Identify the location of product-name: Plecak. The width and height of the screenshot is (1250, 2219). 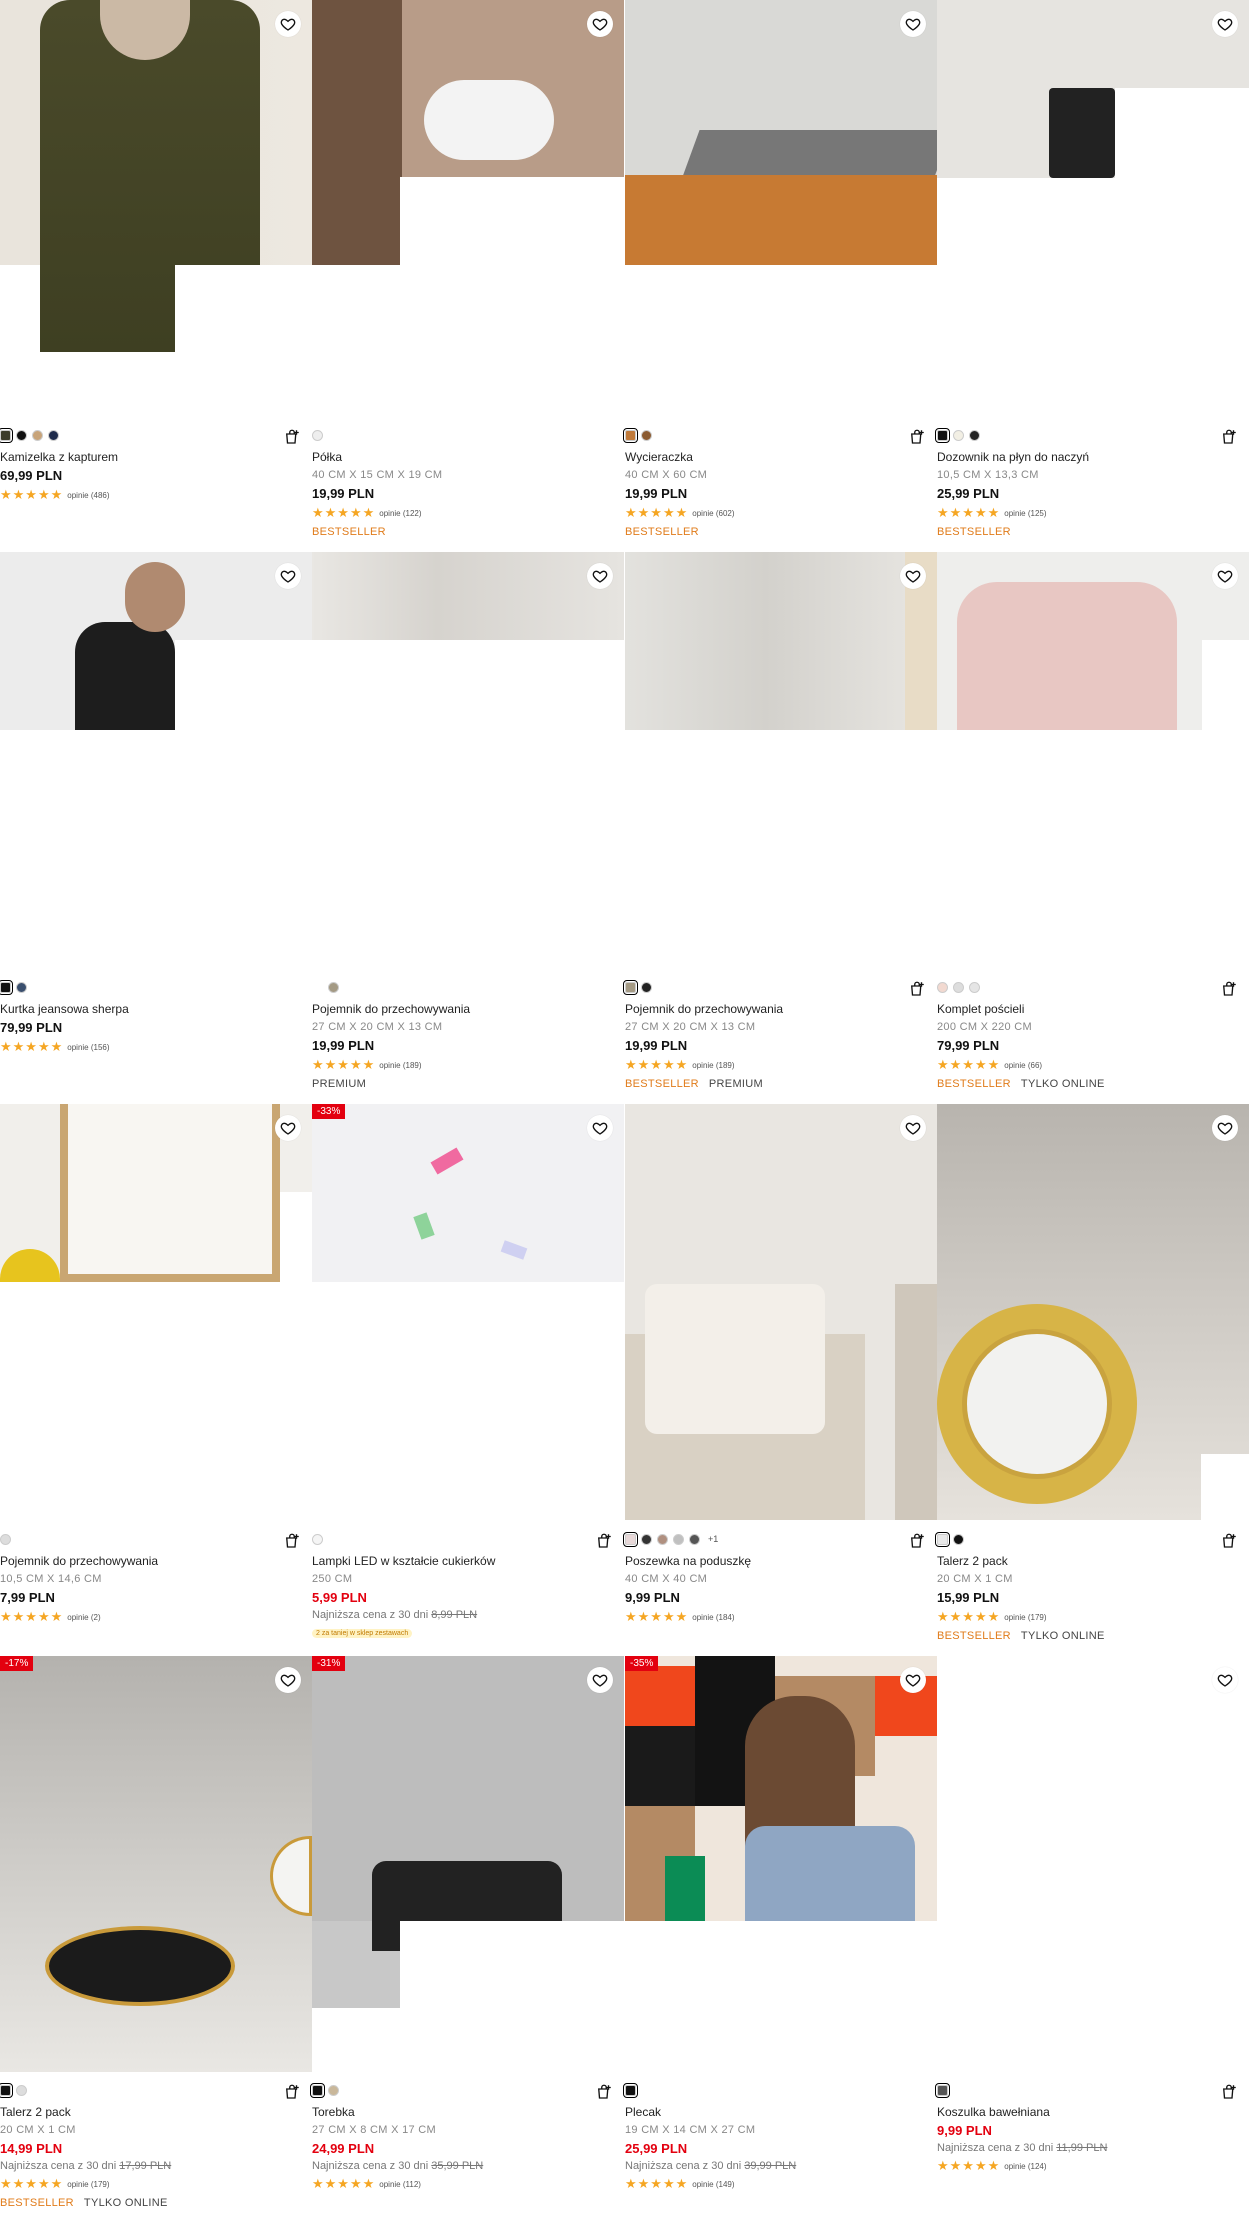
(781, 2112).